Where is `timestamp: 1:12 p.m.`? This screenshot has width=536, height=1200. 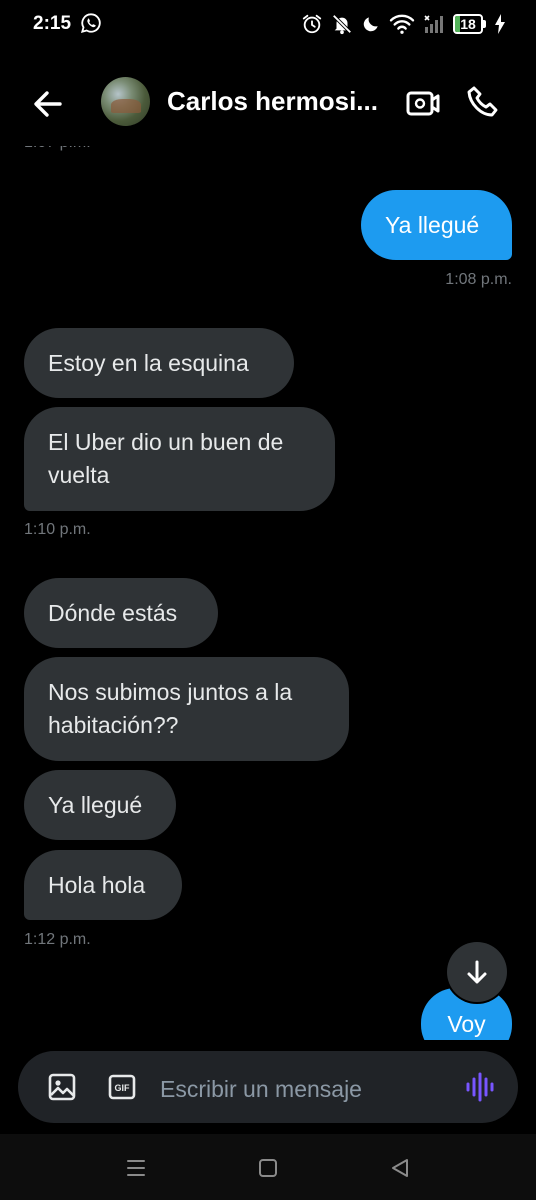
timestamp: 1:12 p.m. is located at coordinates (57, 939).